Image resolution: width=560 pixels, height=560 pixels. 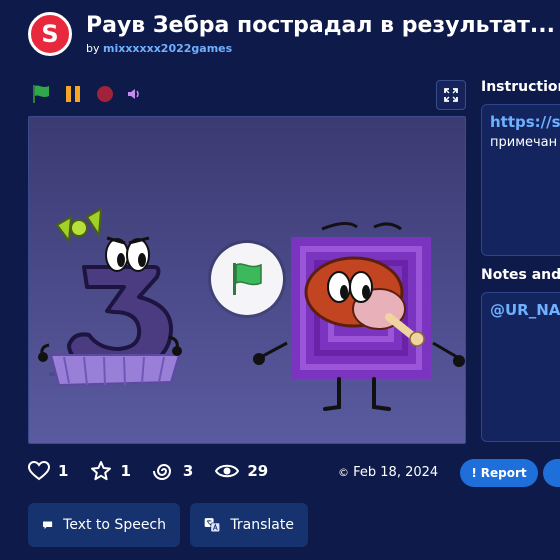 I want to click on likes-stat: 1, so click(x=48, y=471).